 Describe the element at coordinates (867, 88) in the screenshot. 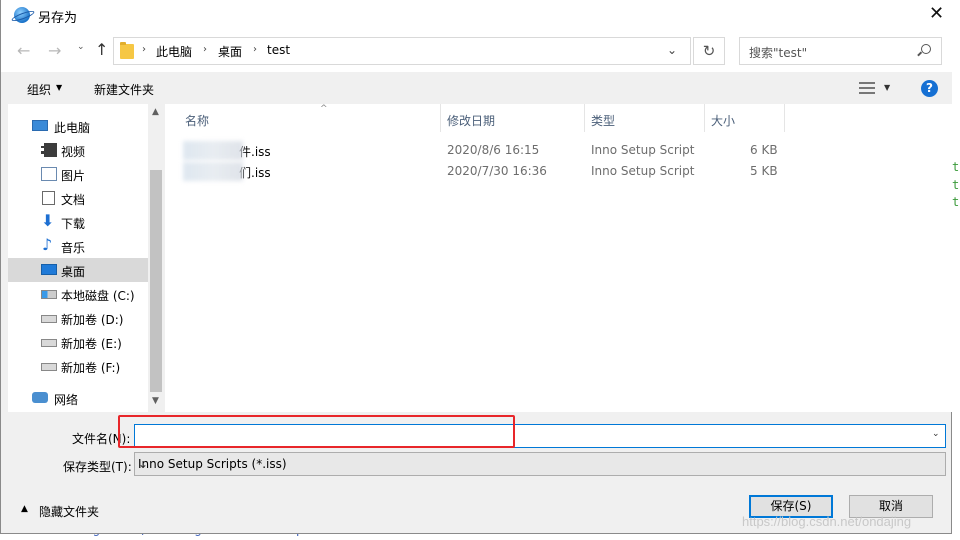

I see `view-details-icon` at that location.